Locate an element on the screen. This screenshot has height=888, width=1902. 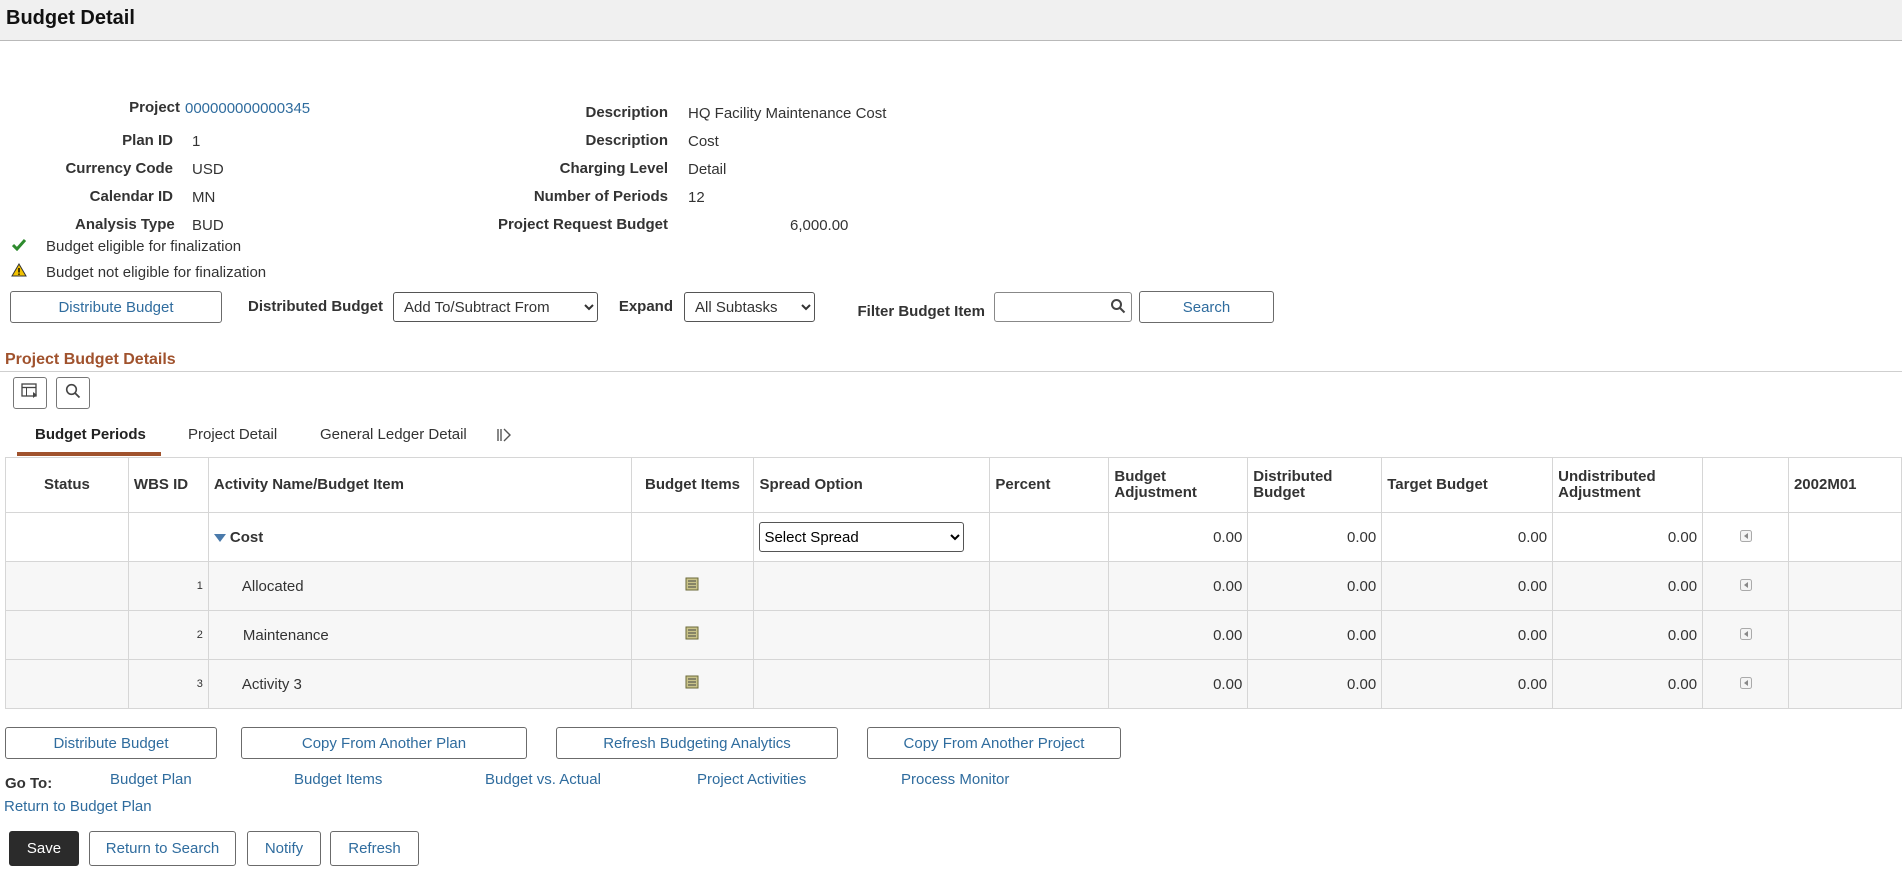
eligible-text: Budget eligible for finalization is located at coordinates (144, 246).